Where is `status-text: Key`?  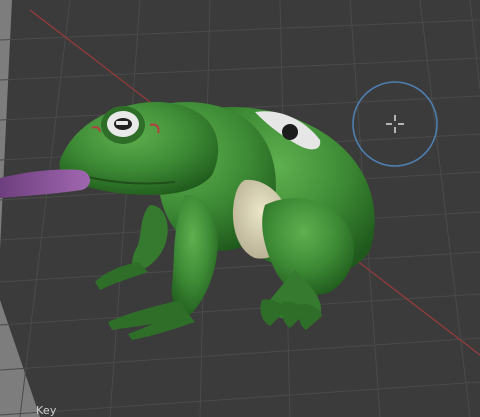 status-text: Key is located at coordinates (46, 410).